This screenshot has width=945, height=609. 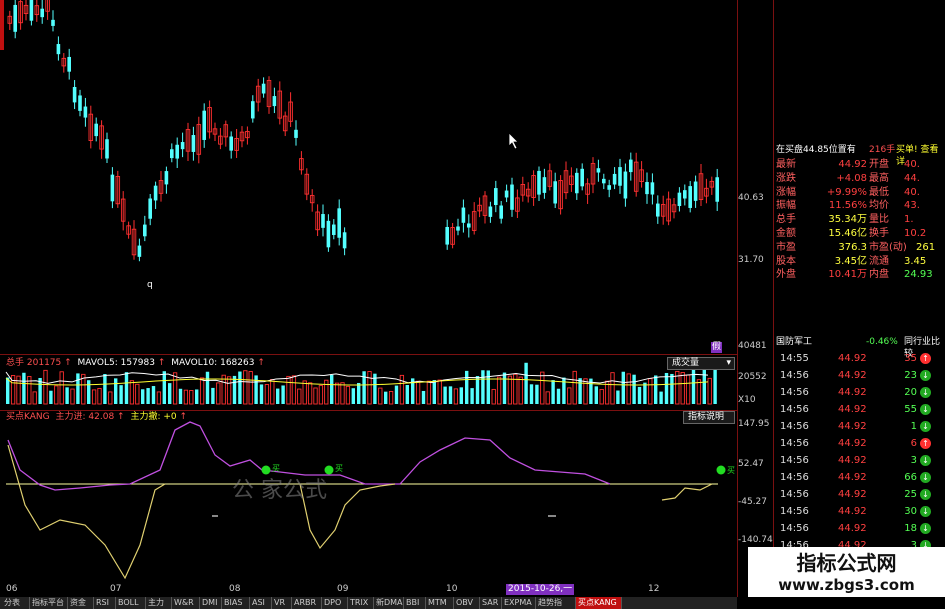 I want to click on tab-11: ARBR, so click(x=307, y=603).